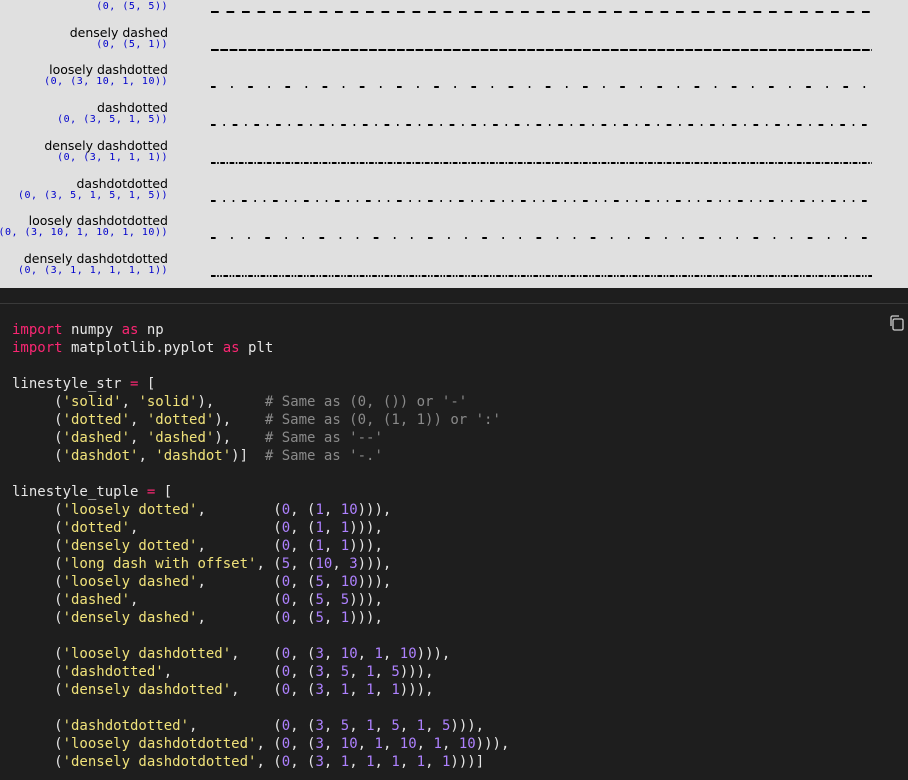 This screenshot has height=780, width=908. What do you see at coordinates (164, 492) in the screenshot?
I see `code-token: [` at bounding box center [164, 492].